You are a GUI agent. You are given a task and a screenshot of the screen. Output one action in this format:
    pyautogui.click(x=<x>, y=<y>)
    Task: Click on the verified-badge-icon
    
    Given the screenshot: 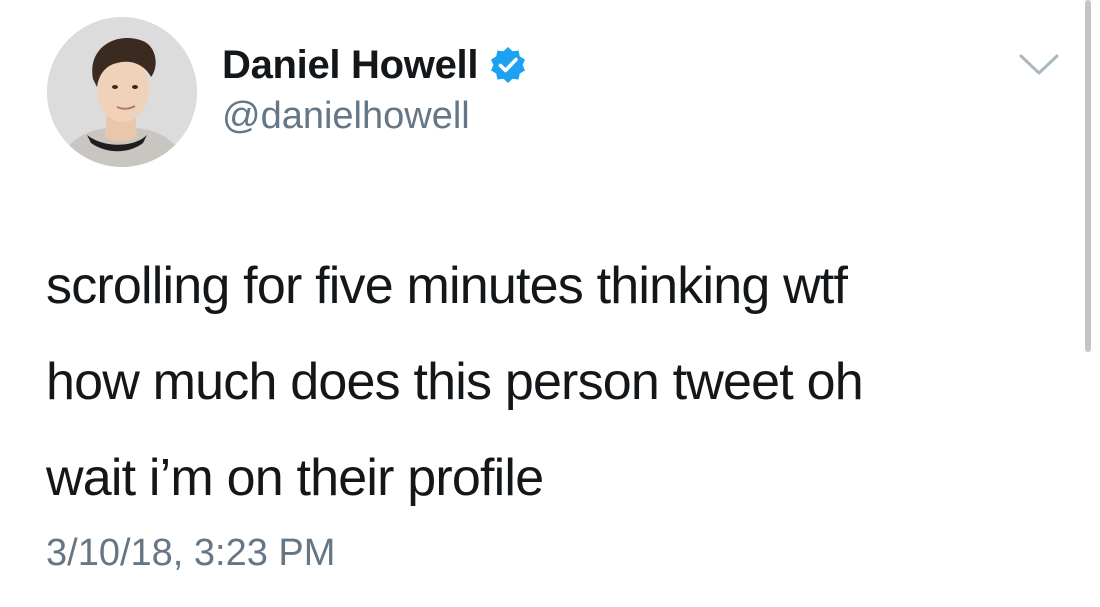 What is the action you would take?
    pyautogui.click(x=508, y=65)
    